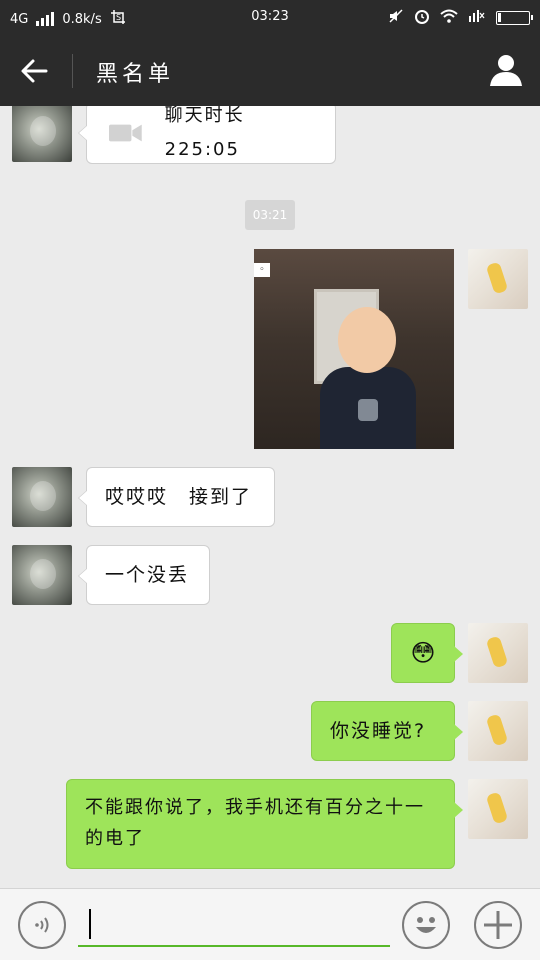  I want to click on message-text: 不能跟你说了，我手机还有百分之十一的电了, so click(255, 823).